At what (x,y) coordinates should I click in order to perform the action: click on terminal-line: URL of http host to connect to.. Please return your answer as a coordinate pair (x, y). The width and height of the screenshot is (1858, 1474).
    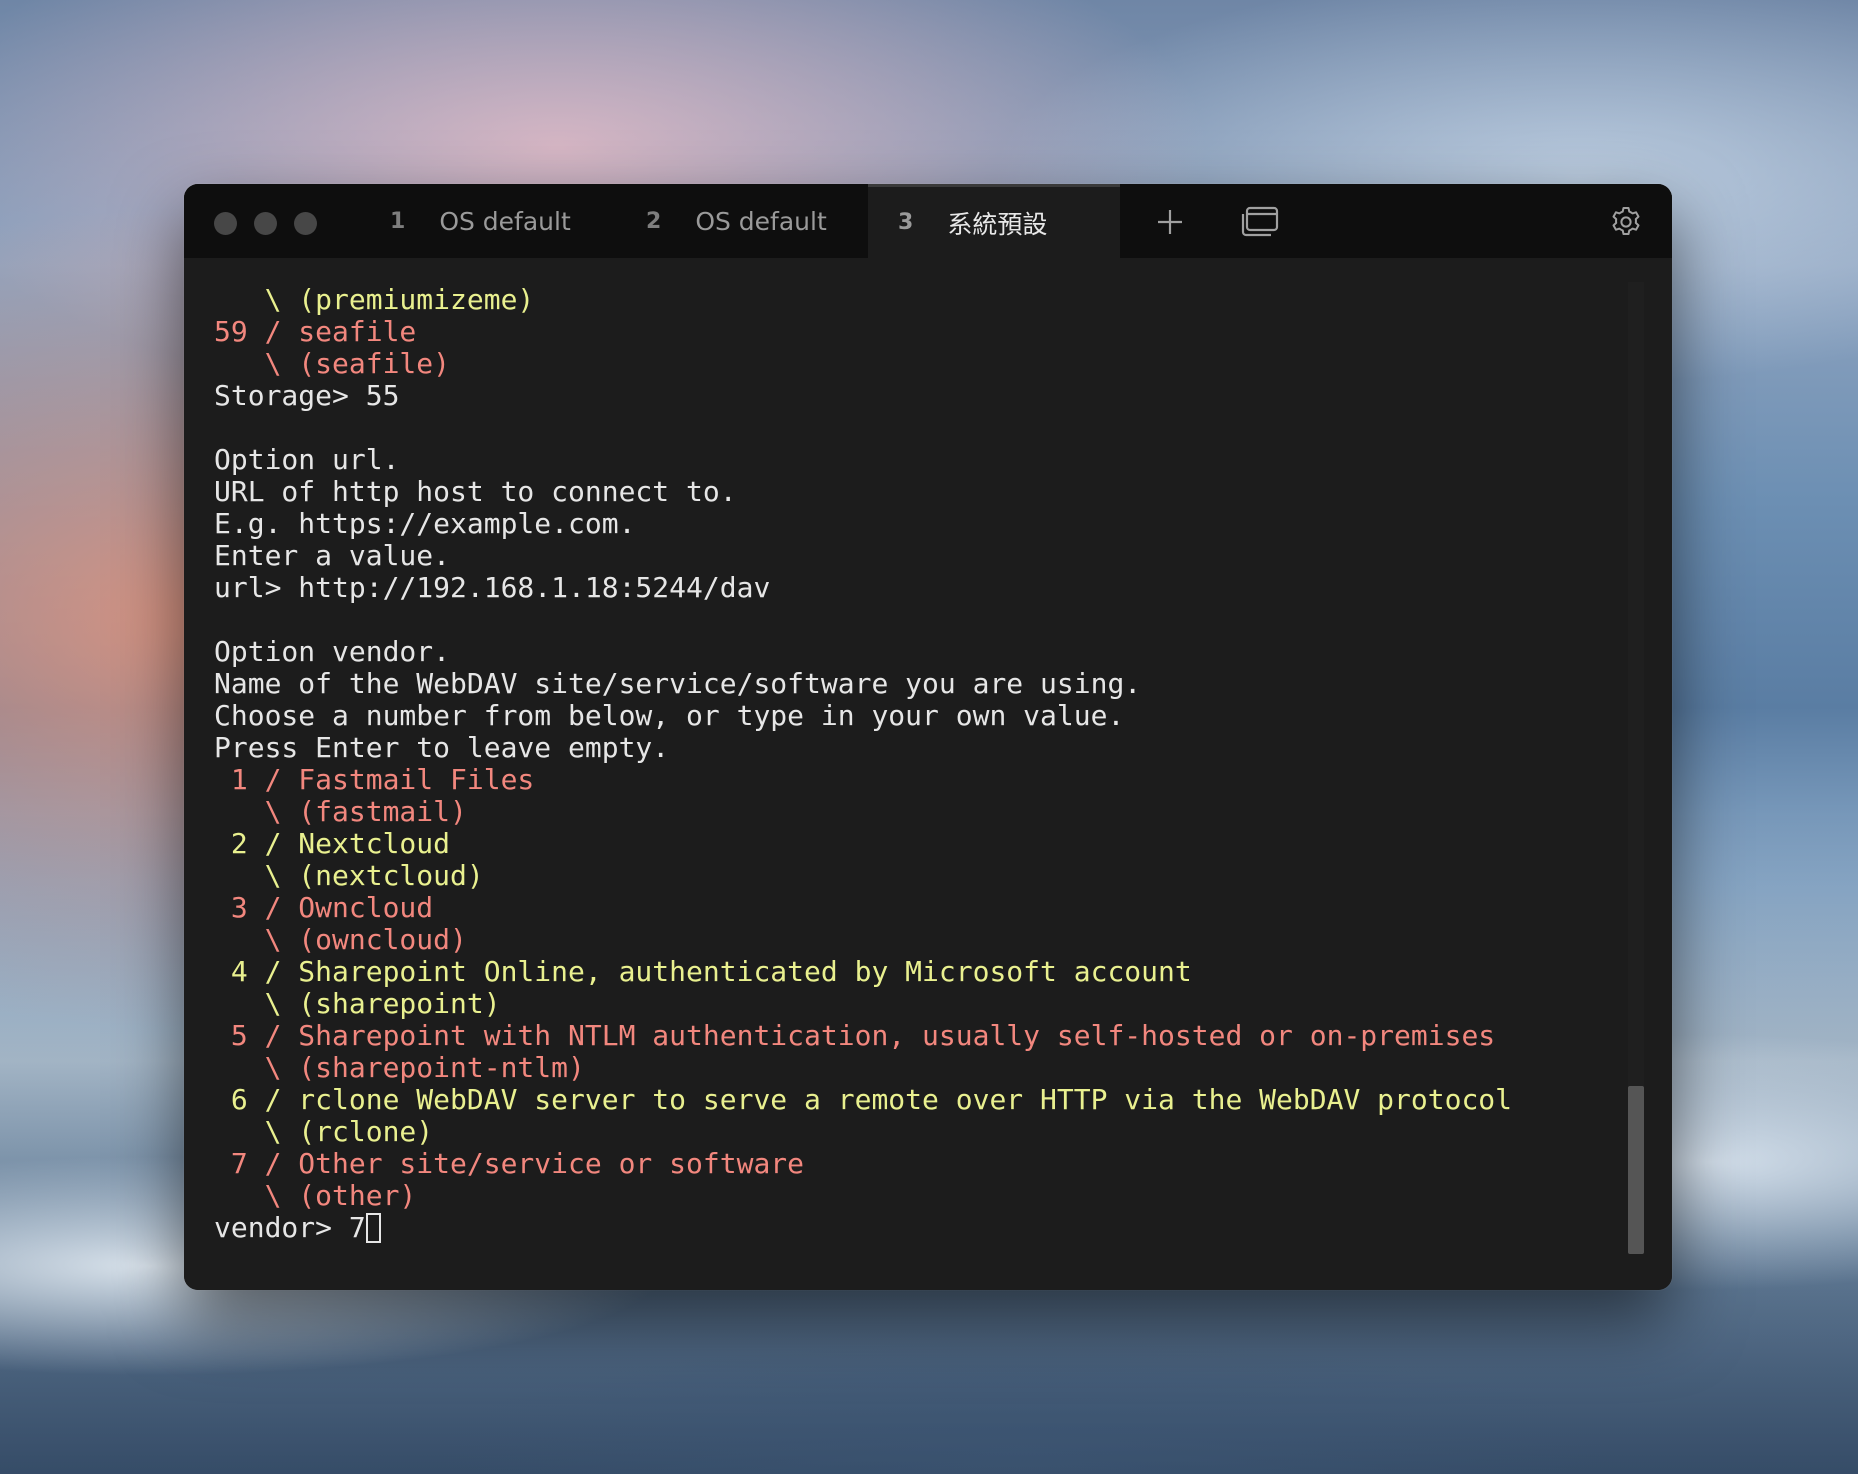
    Looking at the image, I should click on (475, 491).